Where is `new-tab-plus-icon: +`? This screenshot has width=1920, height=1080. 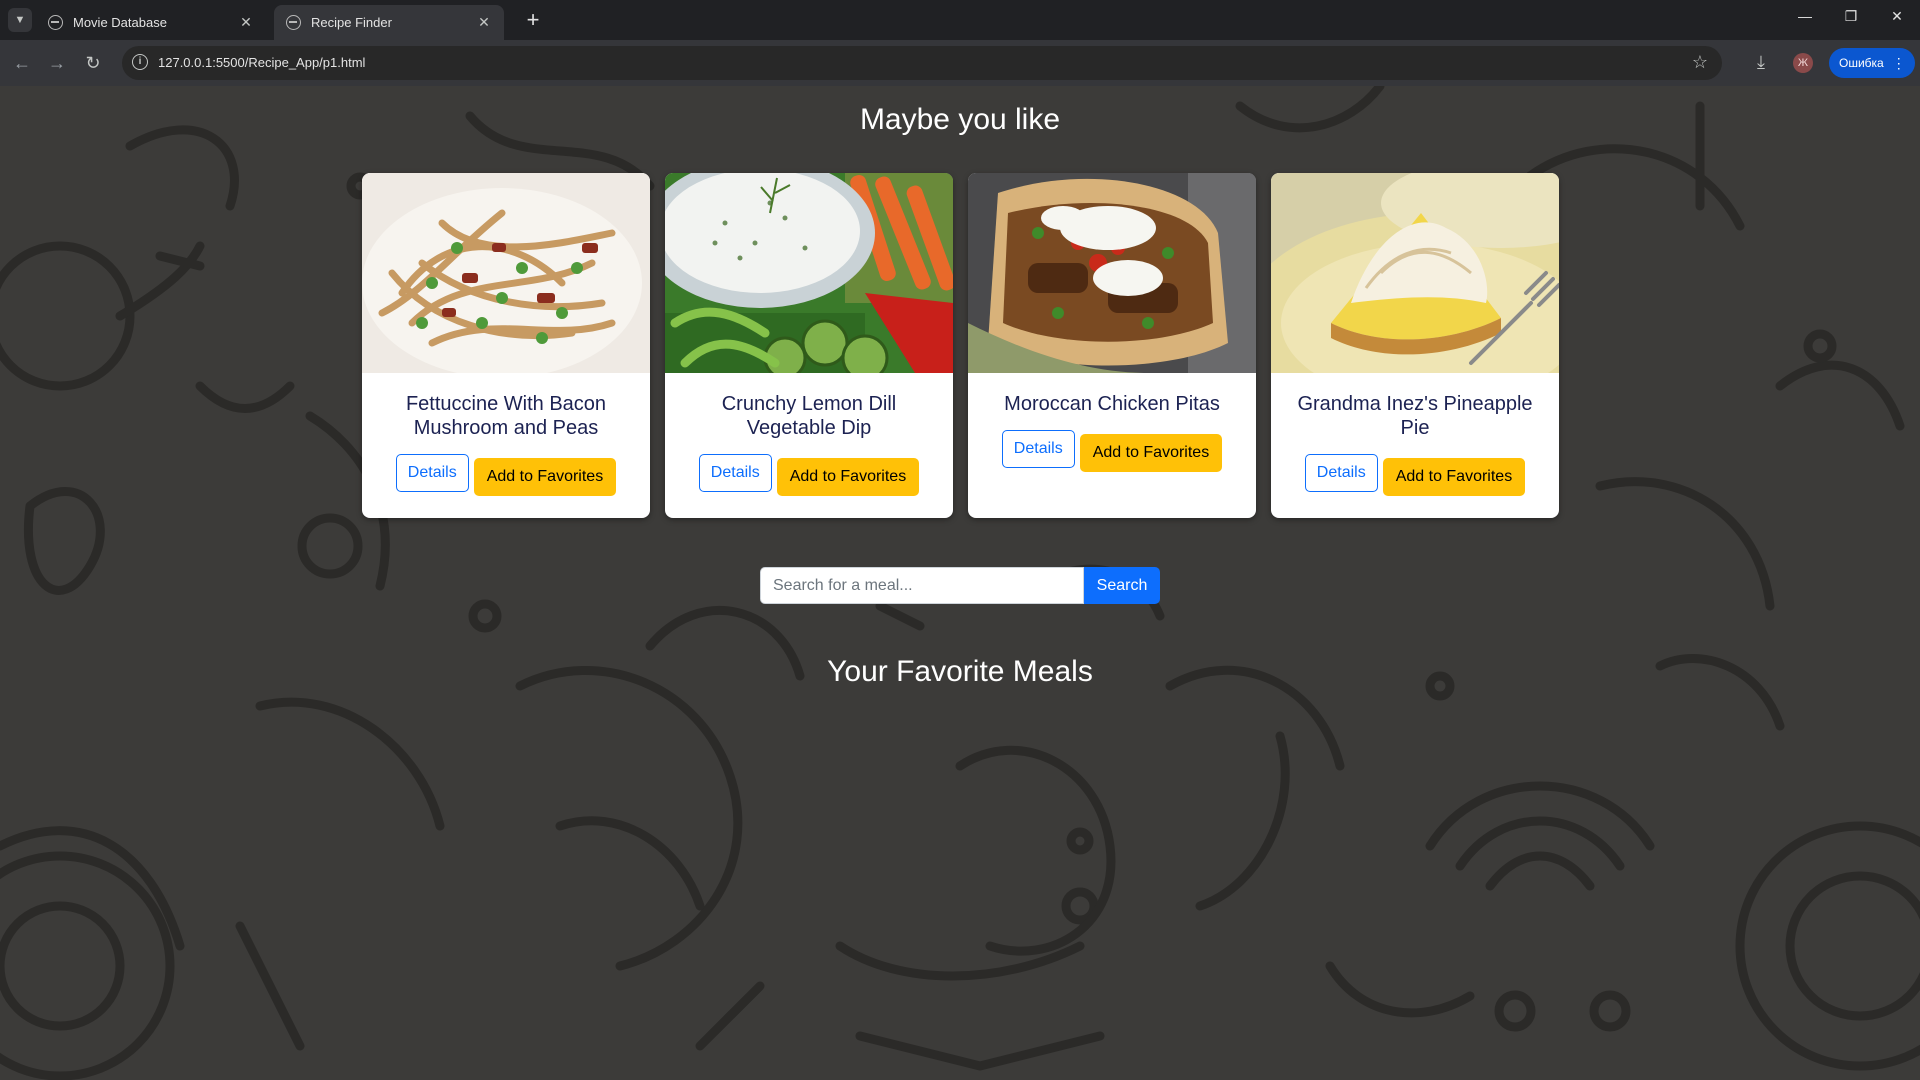 new-tab-plus-icon: + is located at coordinates (533, 20).